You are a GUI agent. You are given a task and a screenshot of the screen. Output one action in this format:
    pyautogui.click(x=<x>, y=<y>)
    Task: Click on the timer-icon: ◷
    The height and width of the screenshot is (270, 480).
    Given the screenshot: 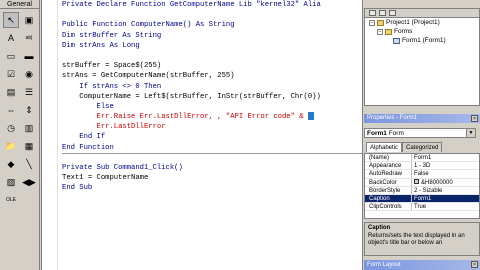 What is the action you would take?
    pyautogui.click(x=11, y=128)
    